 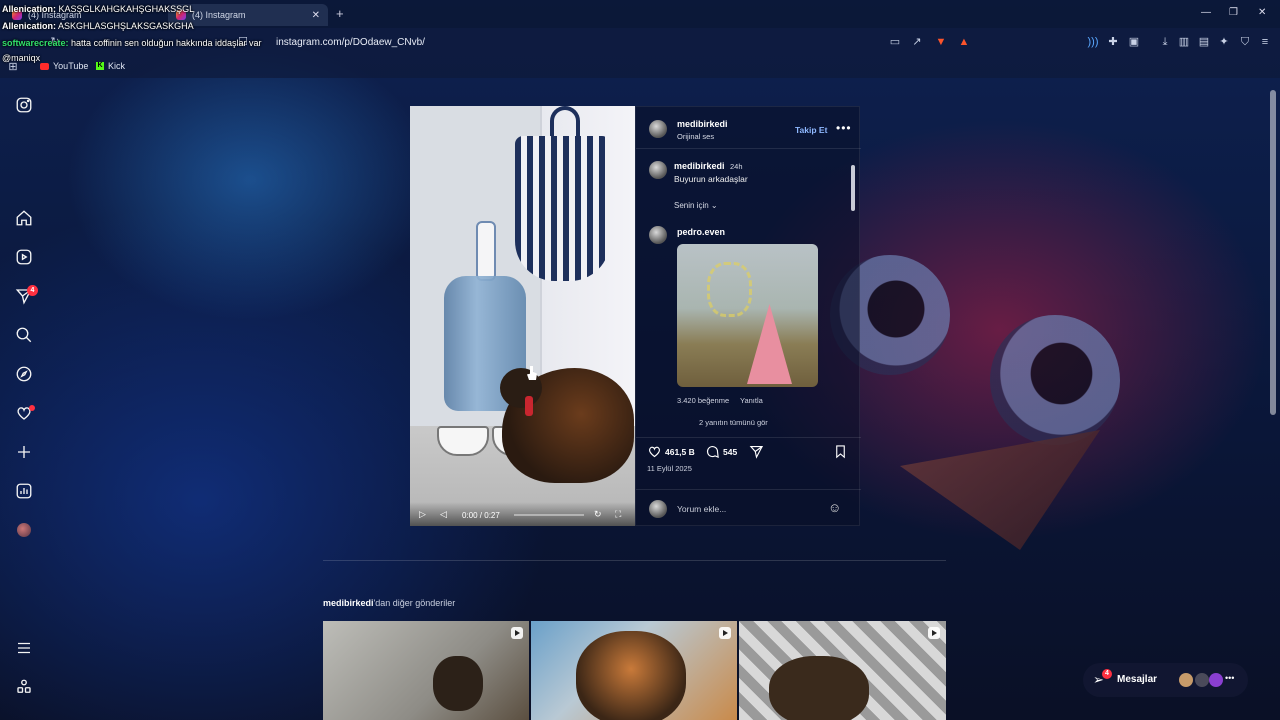 I want to click on bookmark-kick: K Kick, so click(x=110, y=66).